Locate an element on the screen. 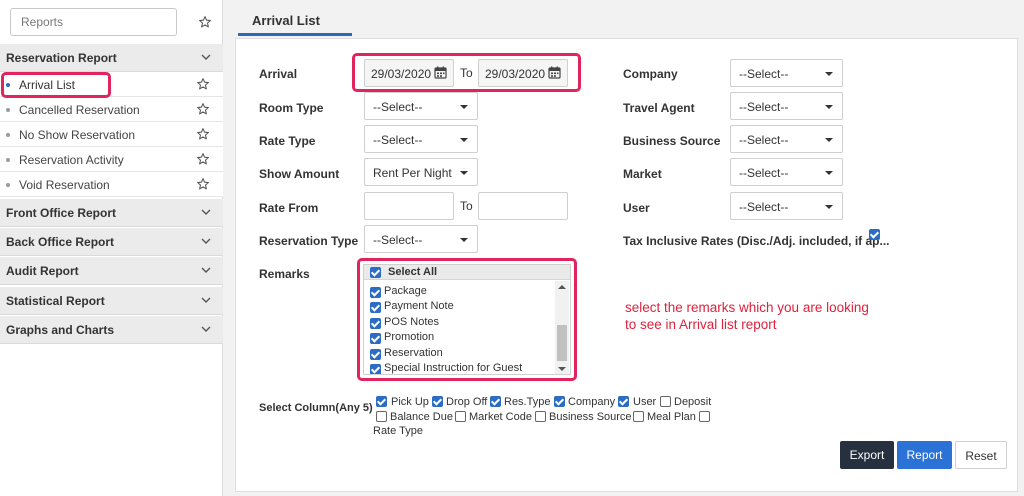  remark-item-pos-notes: POS Notes is located at coordinates (459, 323).